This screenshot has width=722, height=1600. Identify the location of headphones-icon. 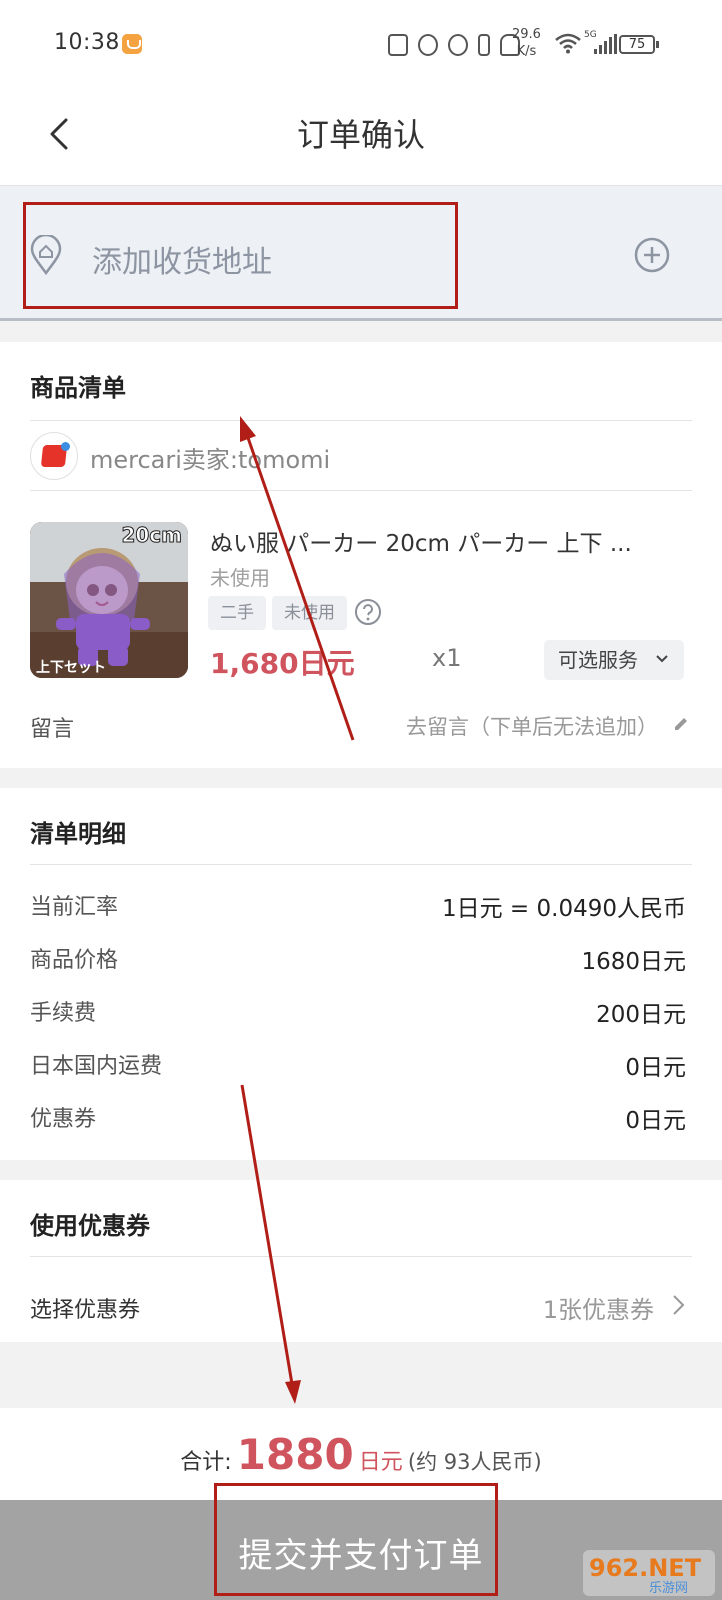
(458, 45).